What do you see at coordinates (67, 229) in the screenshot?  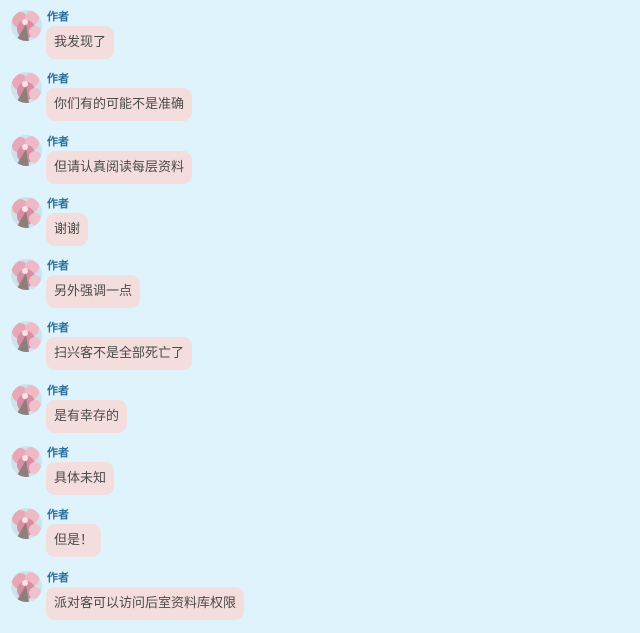 I see `message-bubble: 谢谢` at bounding box center [67, 229].